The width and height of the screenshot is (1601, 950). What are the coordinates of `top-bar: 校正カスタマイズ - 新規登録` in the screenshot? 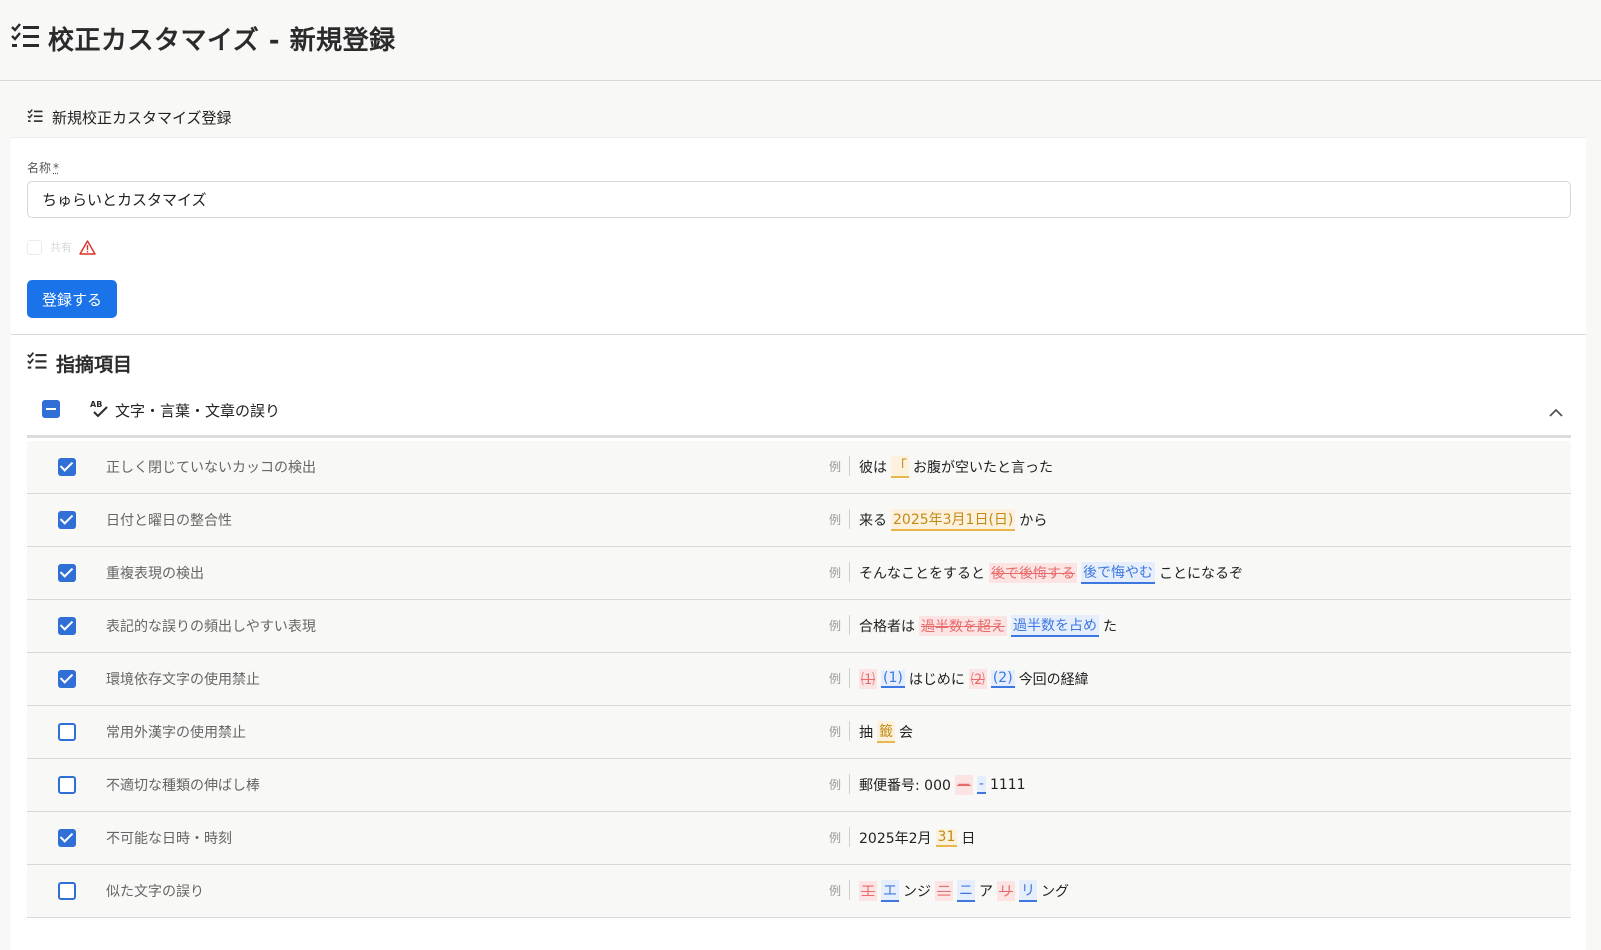 It's located at (800, 40).